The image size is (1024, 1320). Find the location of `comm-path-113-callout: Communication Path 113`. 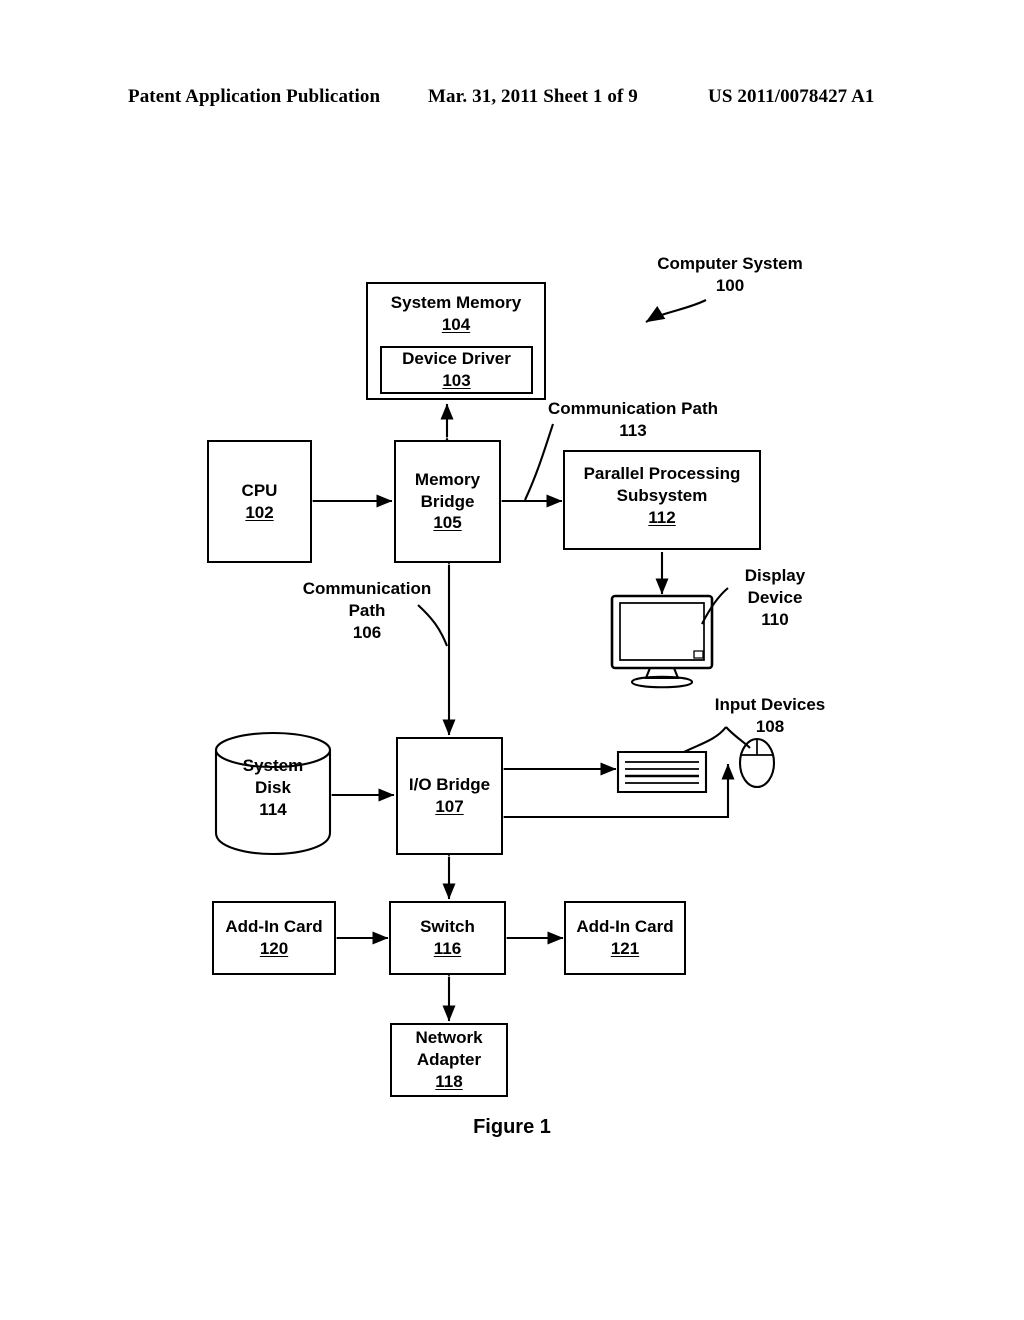

comm-path-113-callout: Communication Path 113 is located at coordinates (633, 420).